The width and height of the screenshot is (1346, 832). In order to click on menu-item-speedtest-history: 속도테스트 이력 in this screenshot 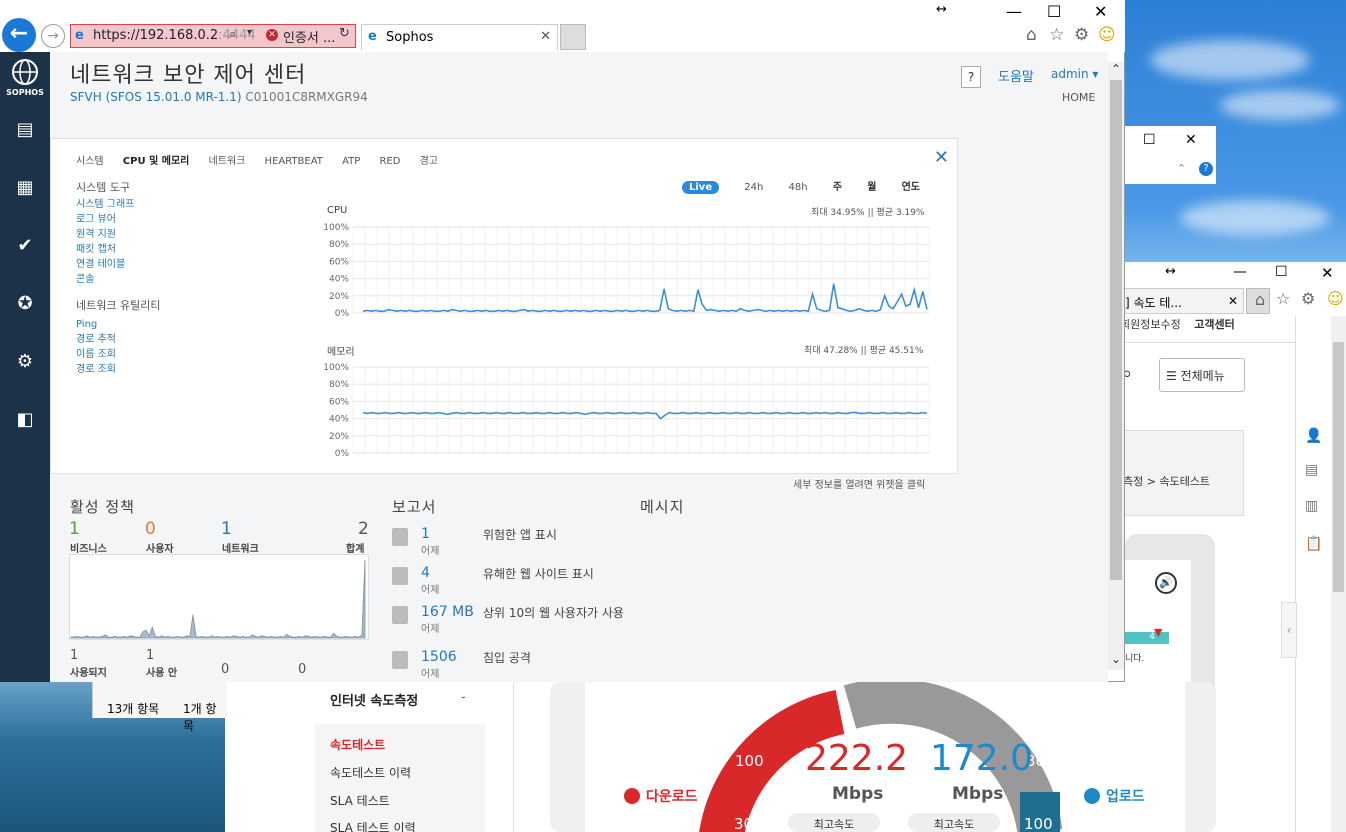, I will do `click(370, 772)`.